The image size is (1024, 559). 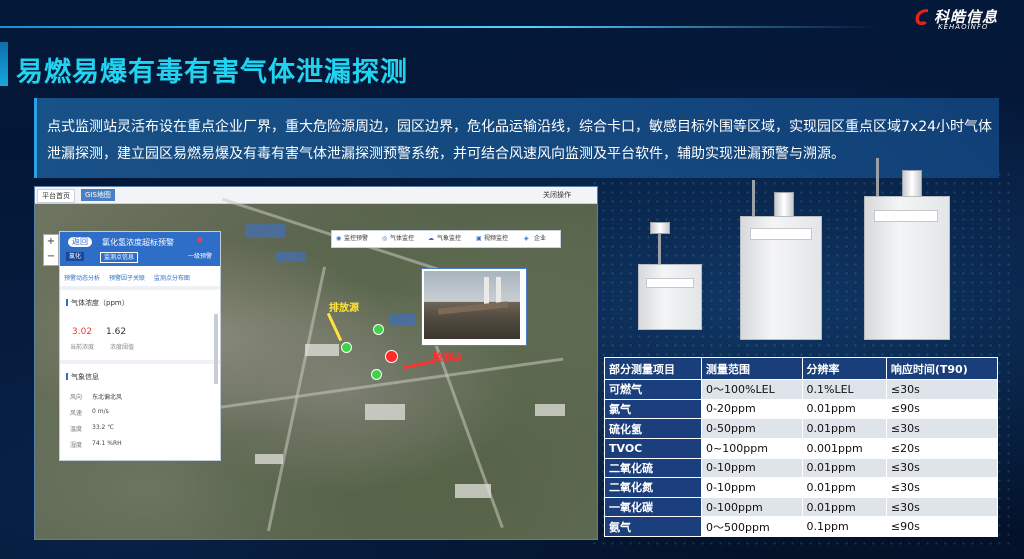 What do you see at coordinates (135, 396) in the screenshot?
I see `weather-row: 风向 东北偏北风` at bounding box center [135, 396].